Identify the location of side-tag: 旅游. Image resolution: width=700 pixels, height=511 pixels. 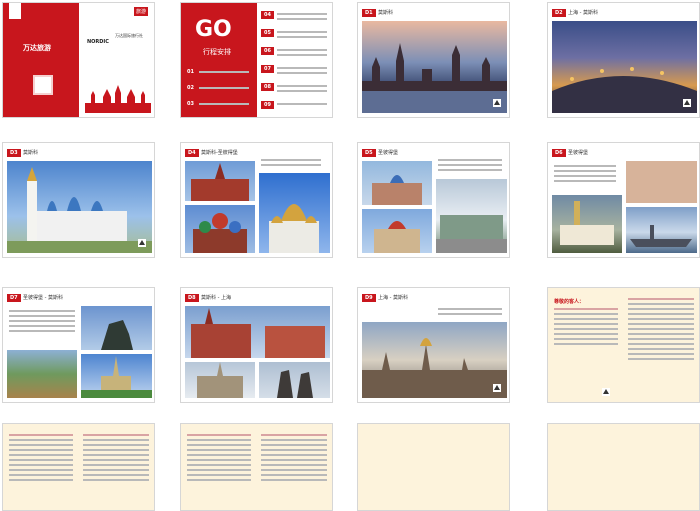
(140, 11).